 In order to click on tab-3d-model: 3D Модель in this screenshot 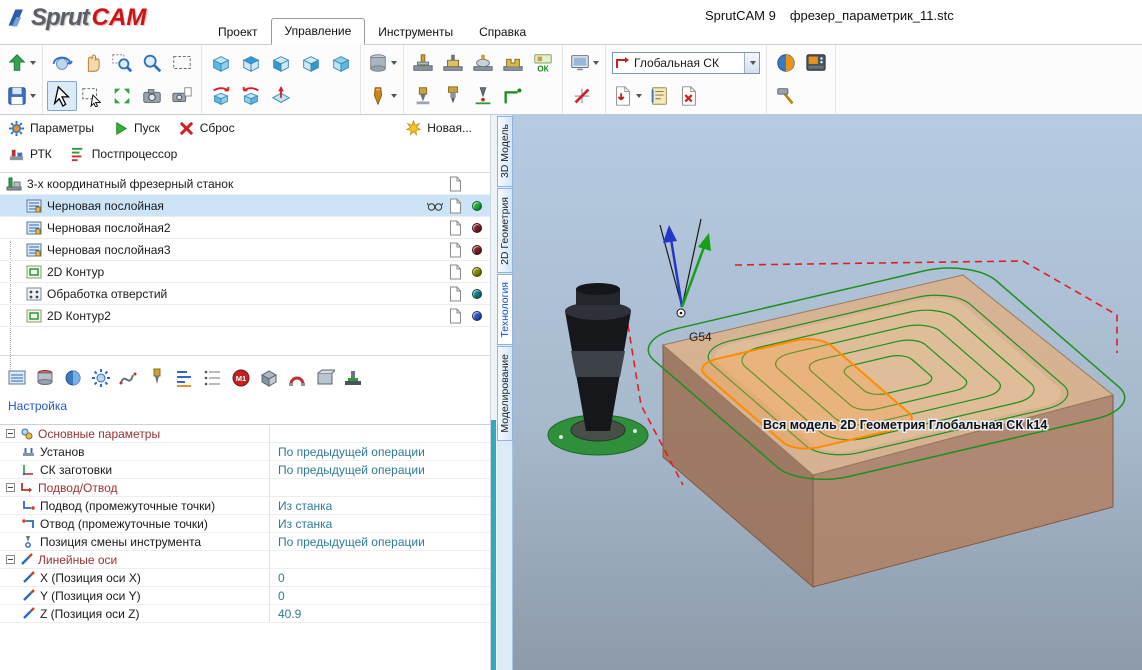, I will do `click(505, 151)`.